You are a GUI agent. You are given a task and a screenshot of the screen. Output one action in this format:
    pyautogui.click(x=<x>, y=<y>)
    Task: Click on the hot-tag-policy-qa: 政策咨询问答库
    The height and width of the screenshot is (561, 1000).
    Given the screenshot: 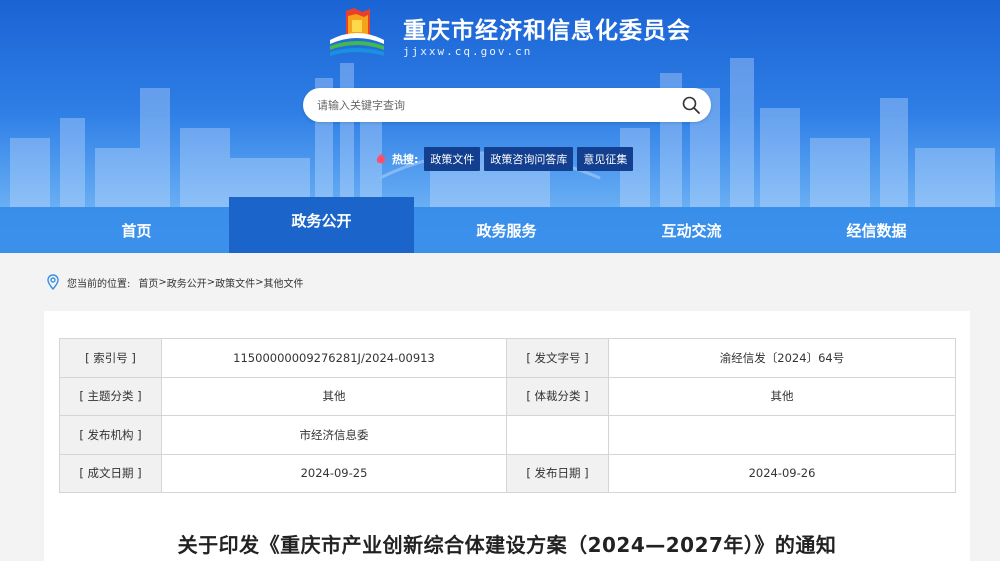 What is the action you would take?
    pyautogui.click(x=529, y=159)
    